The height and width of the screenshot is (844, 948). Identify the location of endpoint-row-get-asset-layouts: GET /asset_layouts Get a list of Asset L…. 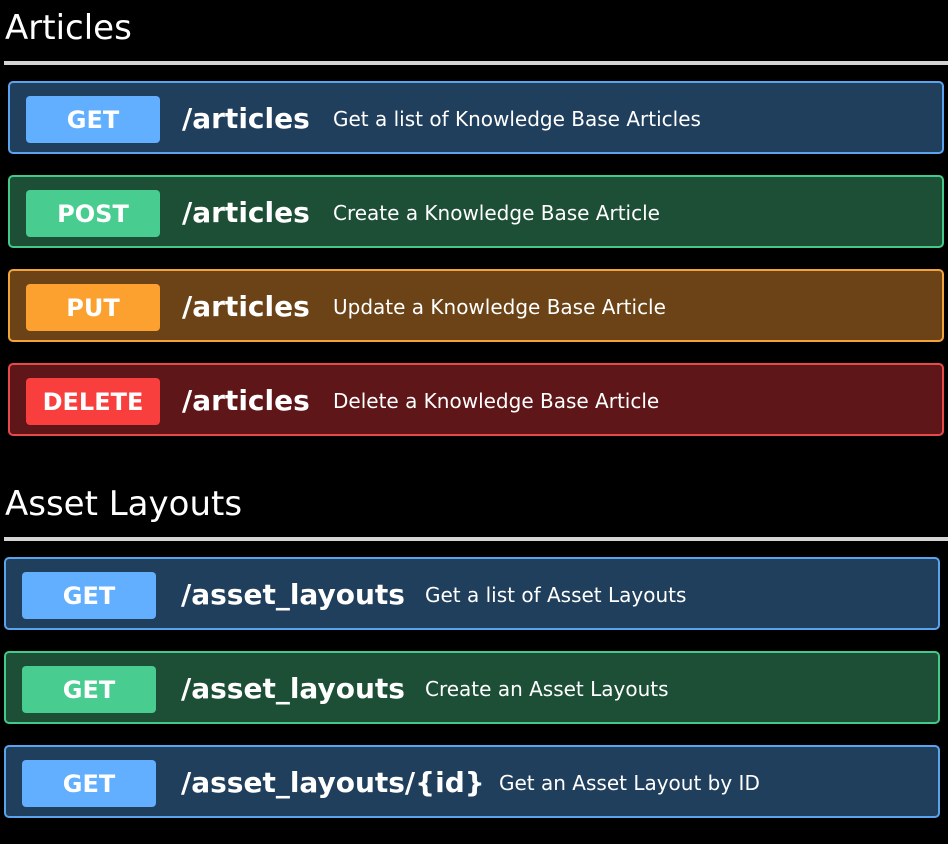
(472, 593).